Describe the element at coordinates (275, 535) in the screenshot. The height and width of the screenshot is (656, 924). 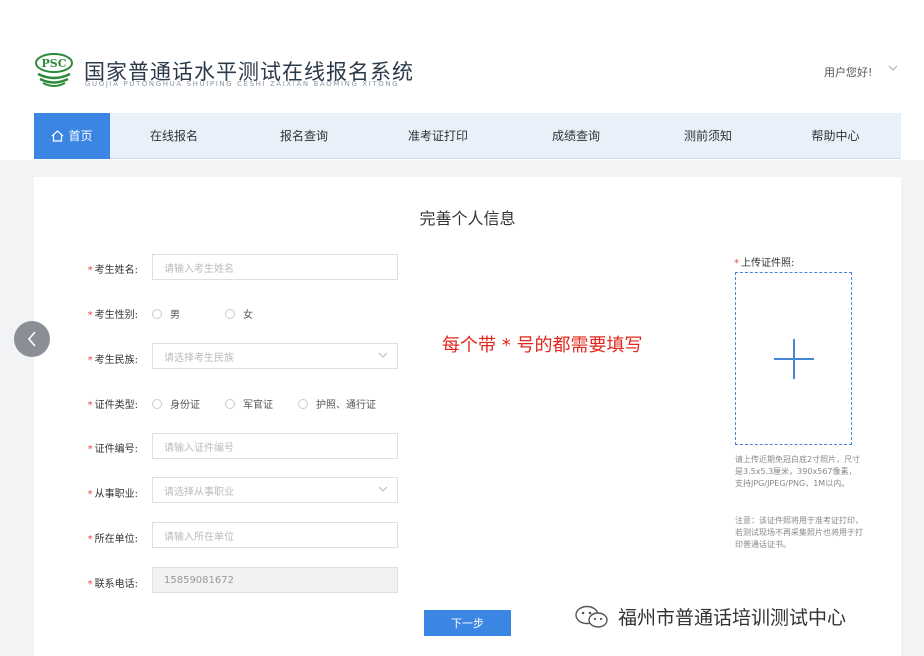
I see `employer-input: 请输入所在单位` at that location.